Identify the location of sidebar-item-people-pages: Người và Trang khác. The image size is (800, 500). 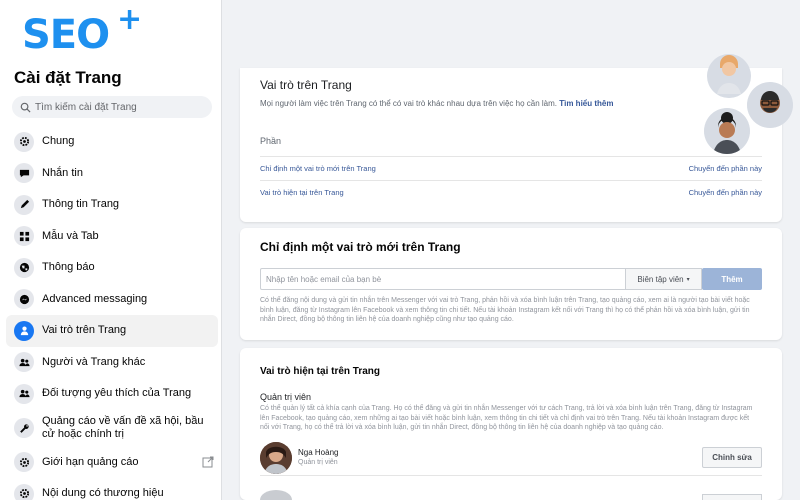
(112, 363).